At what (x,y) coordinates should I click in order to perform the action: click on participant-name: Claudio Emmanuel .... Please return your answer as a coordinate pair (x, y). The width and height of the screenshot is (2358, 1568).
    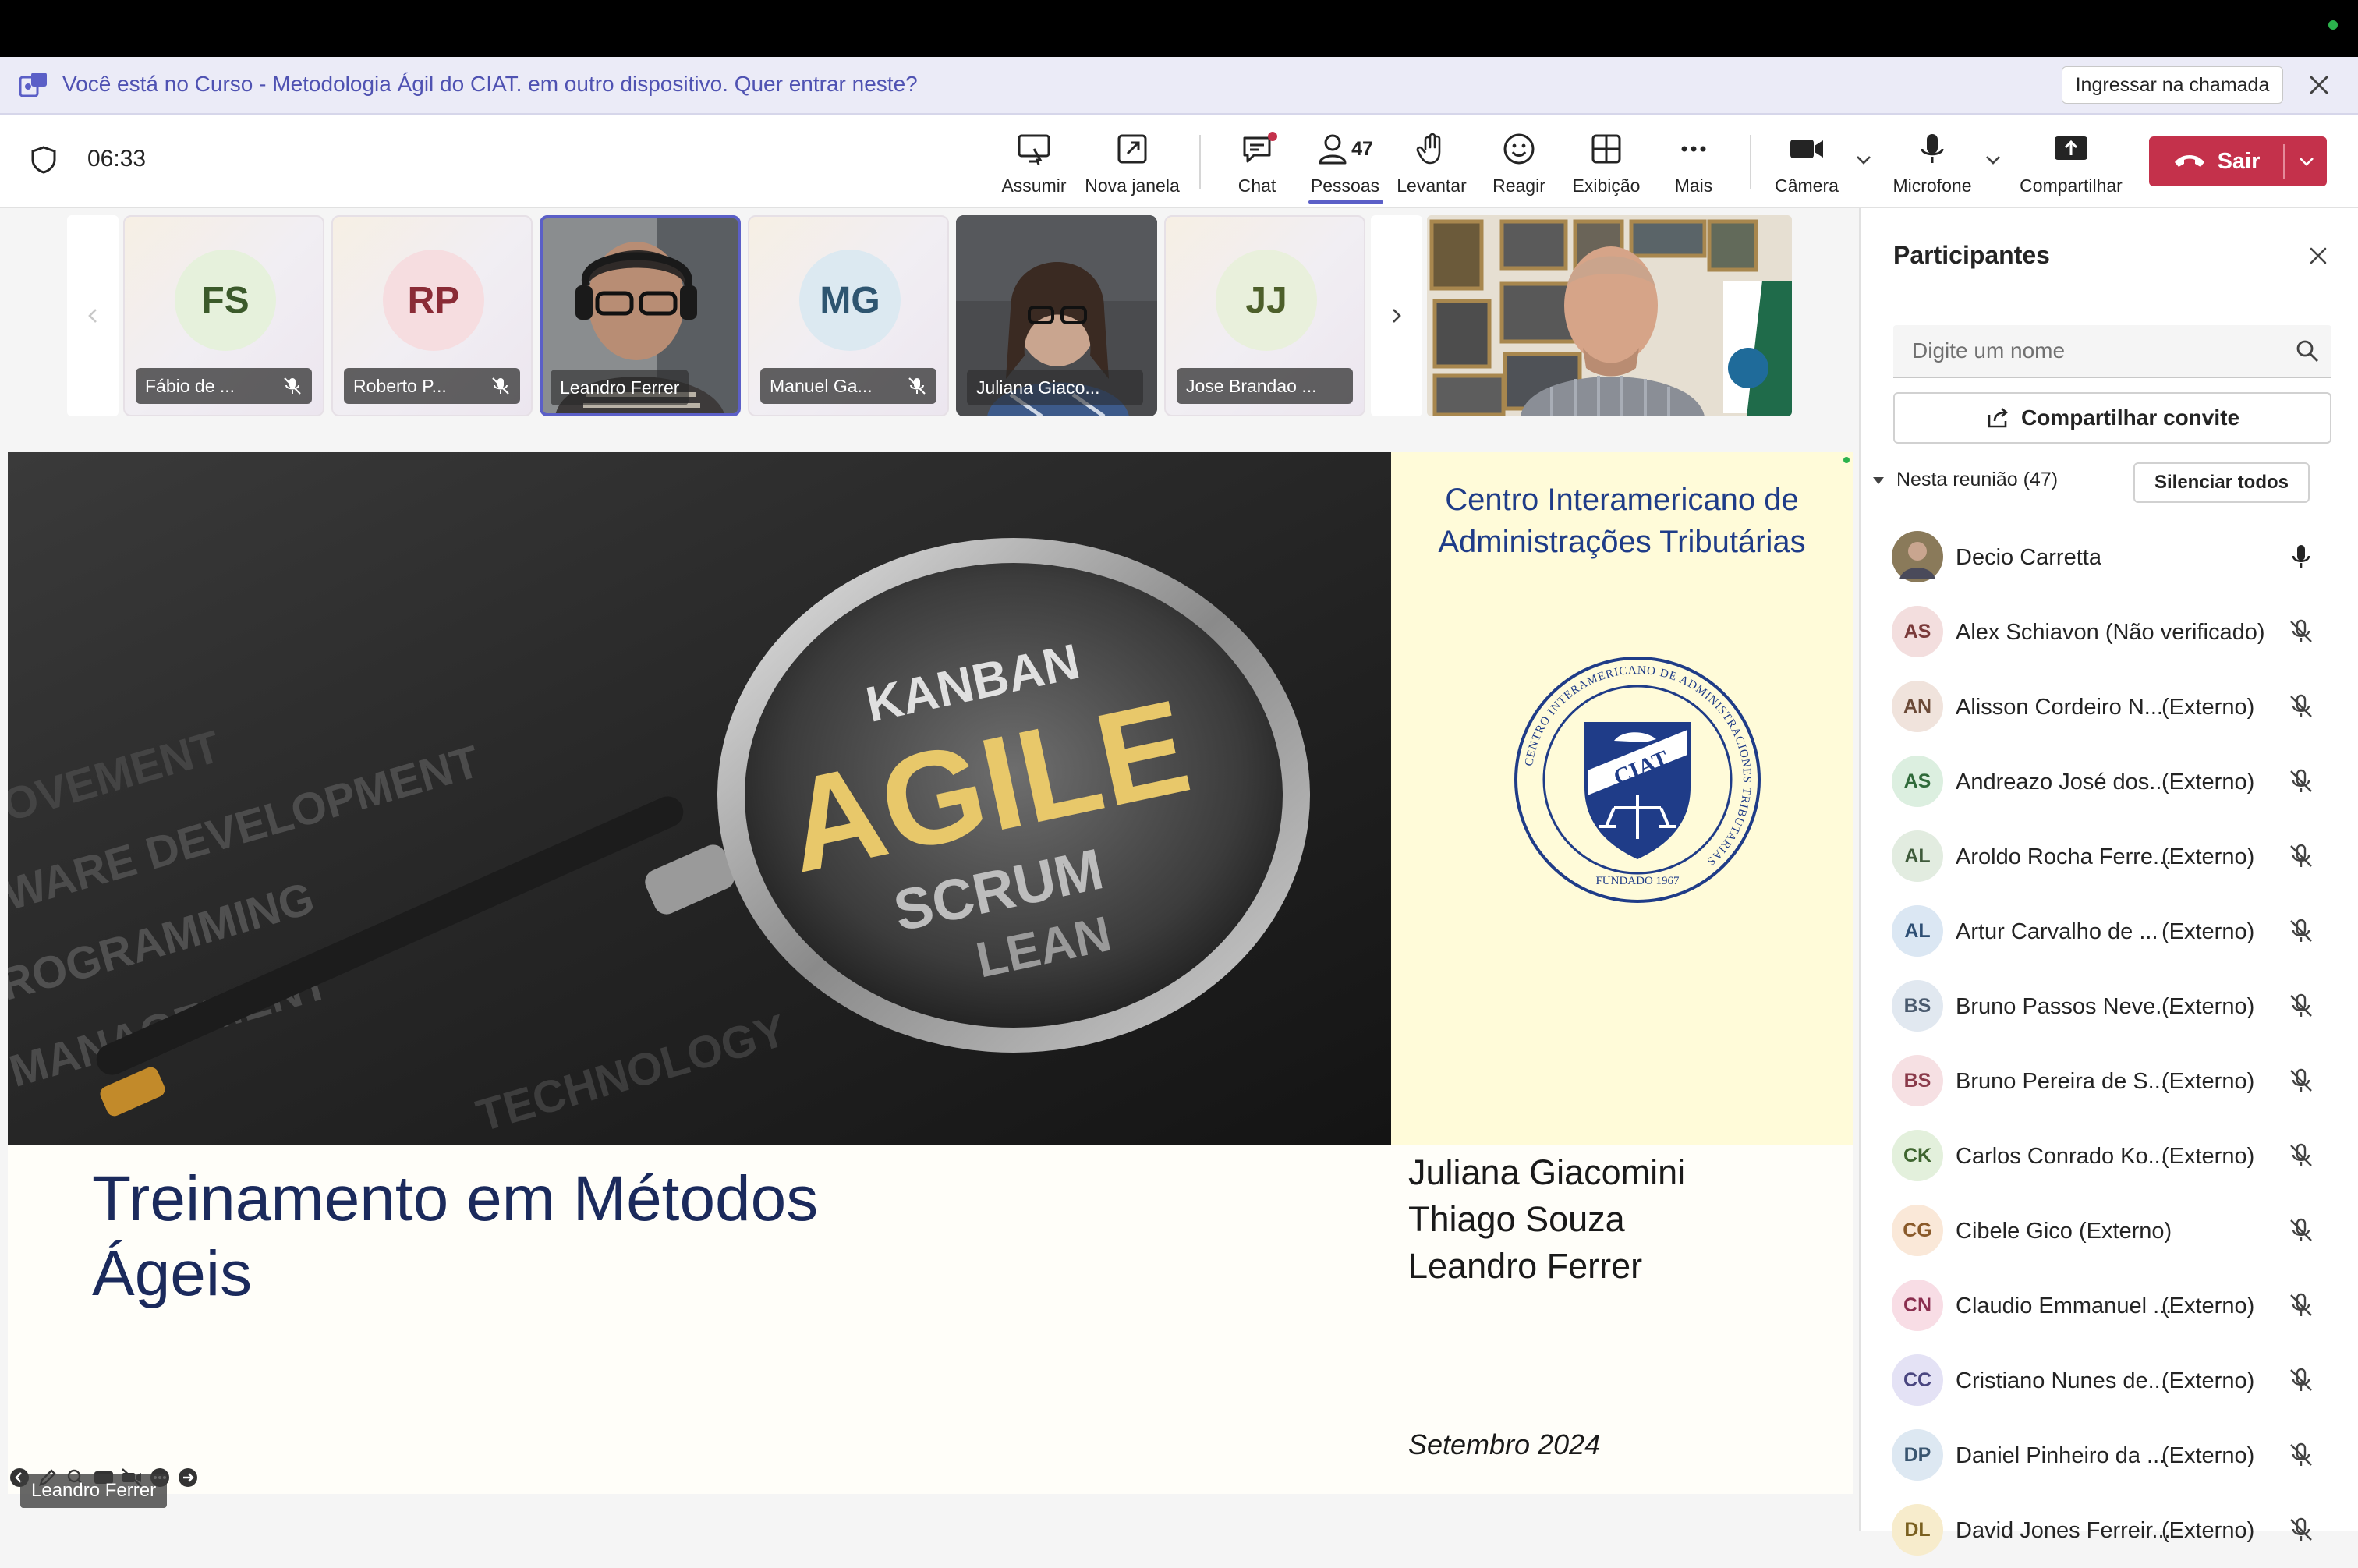
    Looking at the image, I should click on (2064, 1306).